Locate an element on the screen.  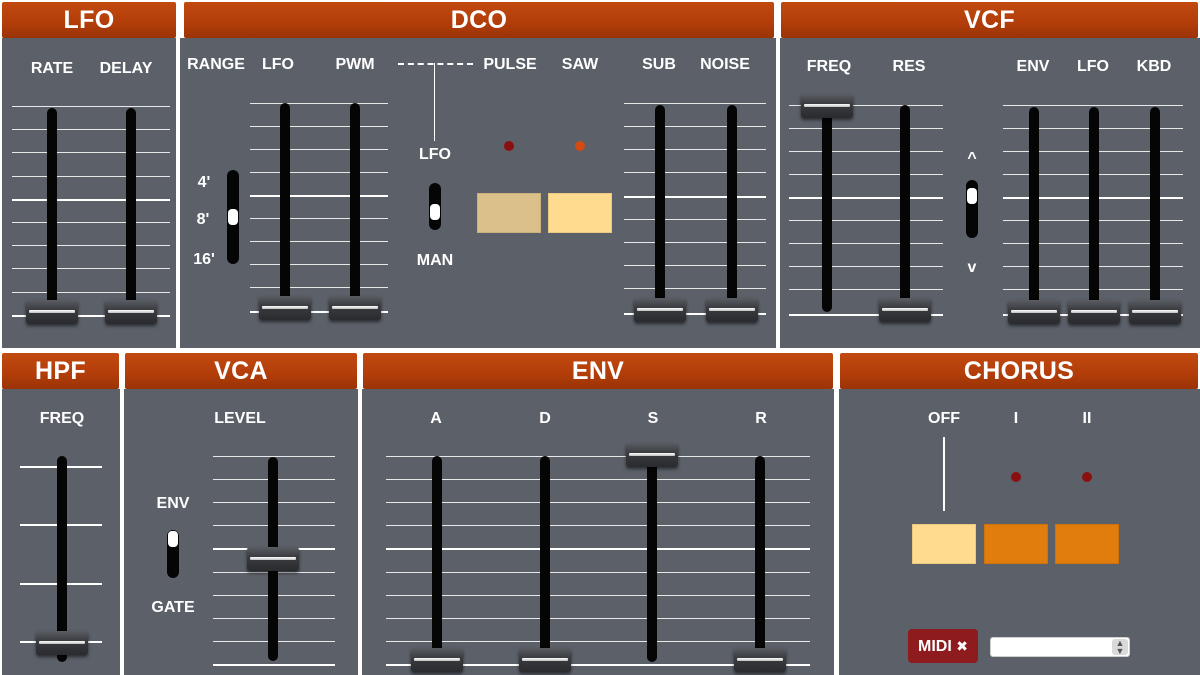
midi-device-select: ▲ ▼ is located at coordinates (1060, 647).